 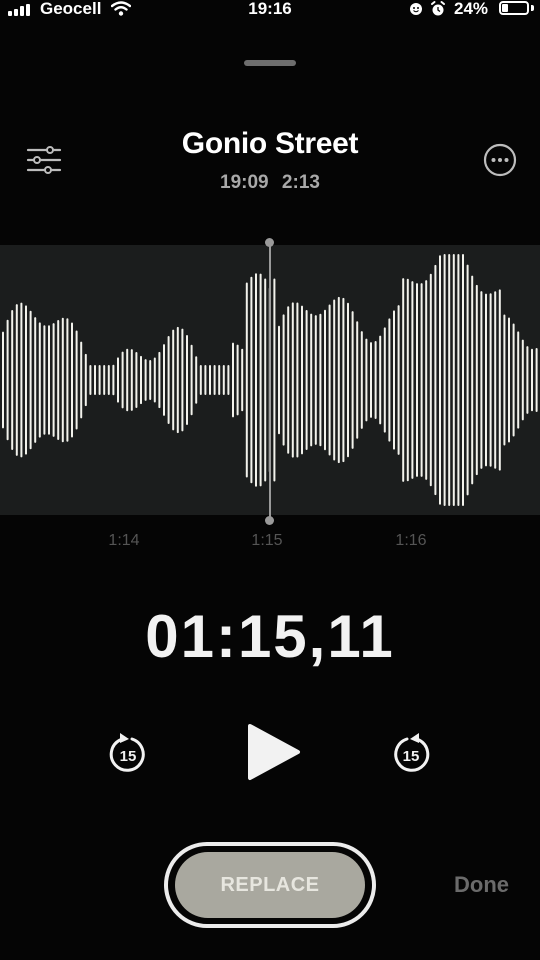 What do you see at coordinates (270, 381) in the screenshot?
I see `playhead` at bounding box center [270, 381].